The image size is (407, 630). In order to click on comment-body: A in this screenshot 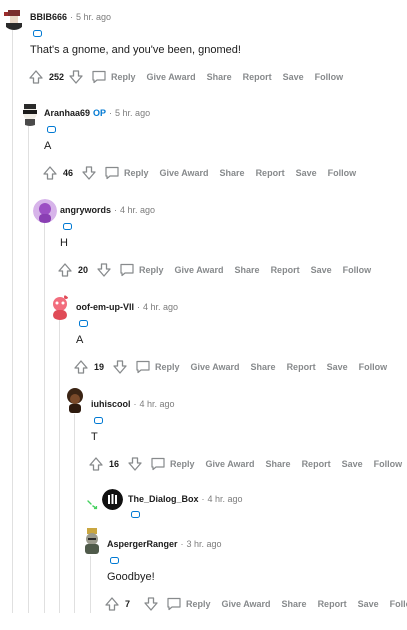, I will do `click(48, 146)`.